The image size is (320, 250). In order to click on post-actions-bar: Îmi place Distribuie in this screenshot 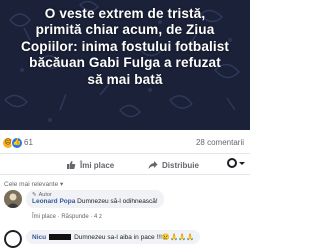, I will do `click(125, 165)`.